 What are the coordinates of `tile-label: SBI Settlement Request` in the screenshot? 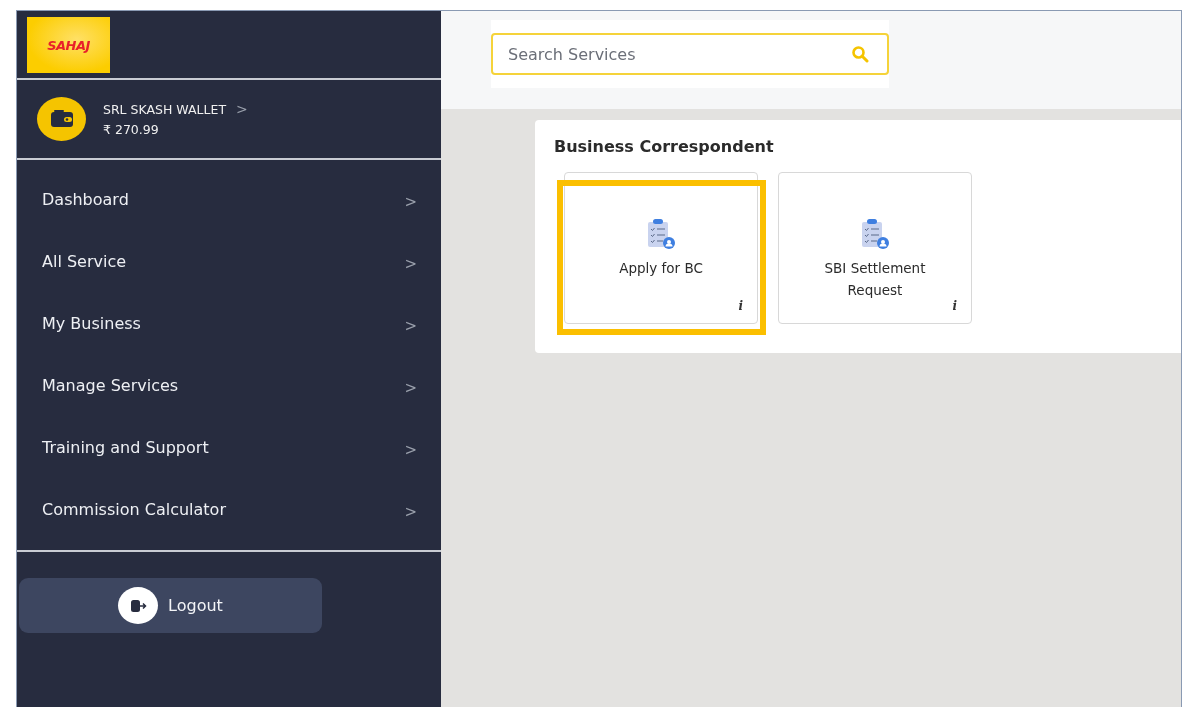 It's located at (875, 279).